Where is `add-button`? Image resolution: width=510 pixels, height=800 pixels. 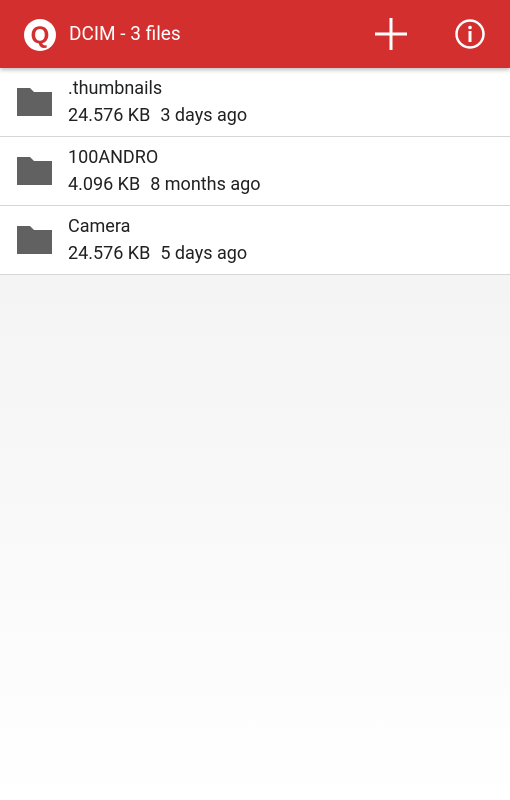 add-button is located at coordinates (391, 34).